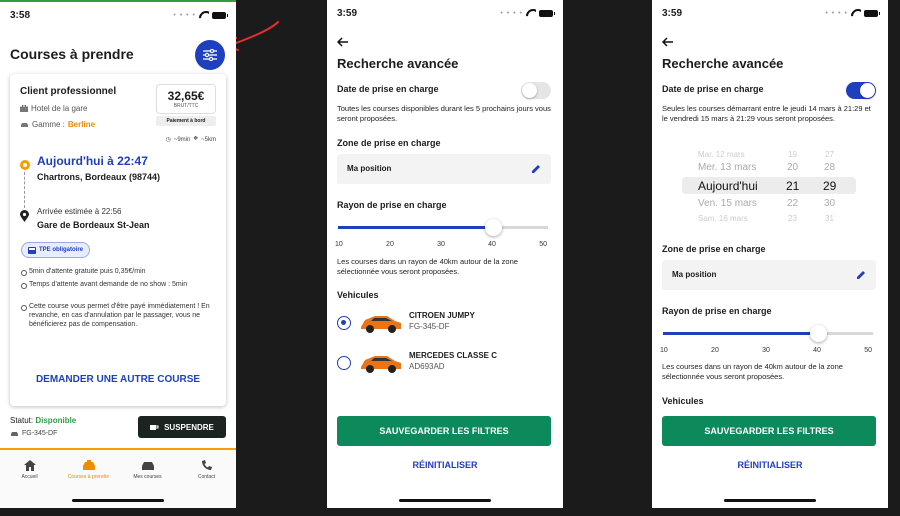 The height and width of the screenshot is (516, 900). I want to click on picker-row: Mar. 12 mars 19 27, so click(769, 154).